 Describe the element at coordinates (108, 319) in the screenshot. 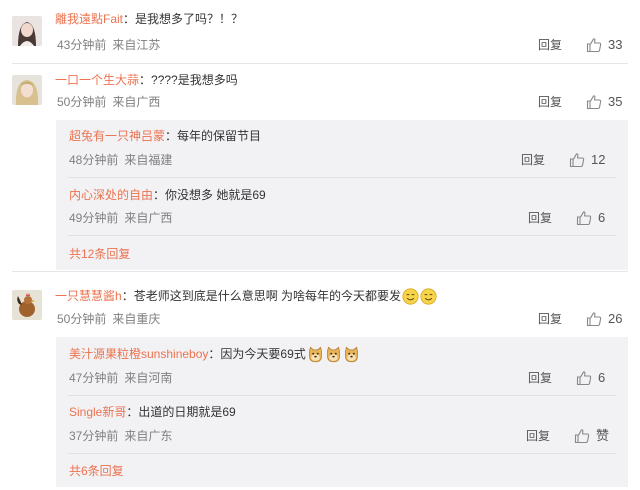

I see `comment-meta: 50分钟前 来自重庆` at that location.